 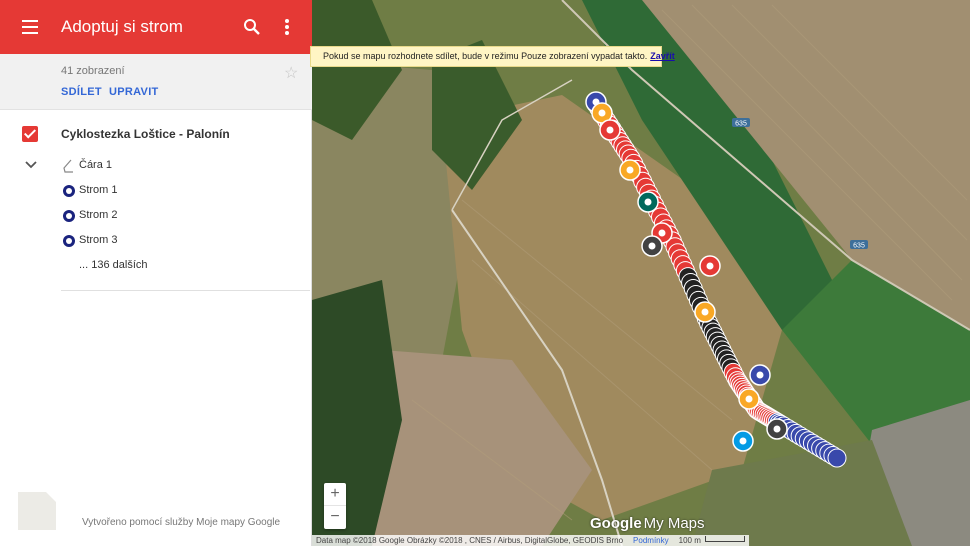 What do you see at coordinates (616, 523) in the screenshot?
I see `brand-google: Google` at bounding box center [616, 523].